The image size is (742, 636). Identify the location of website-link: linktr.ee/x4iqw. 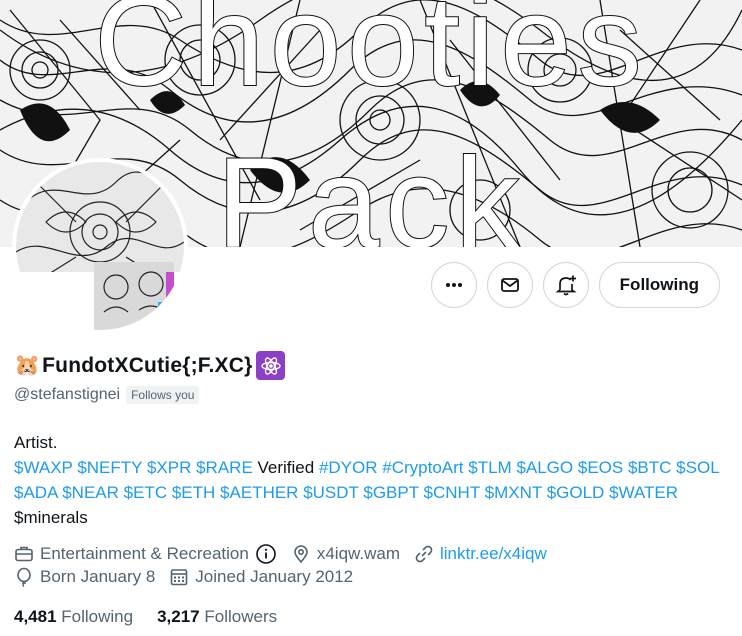
(493, 554).